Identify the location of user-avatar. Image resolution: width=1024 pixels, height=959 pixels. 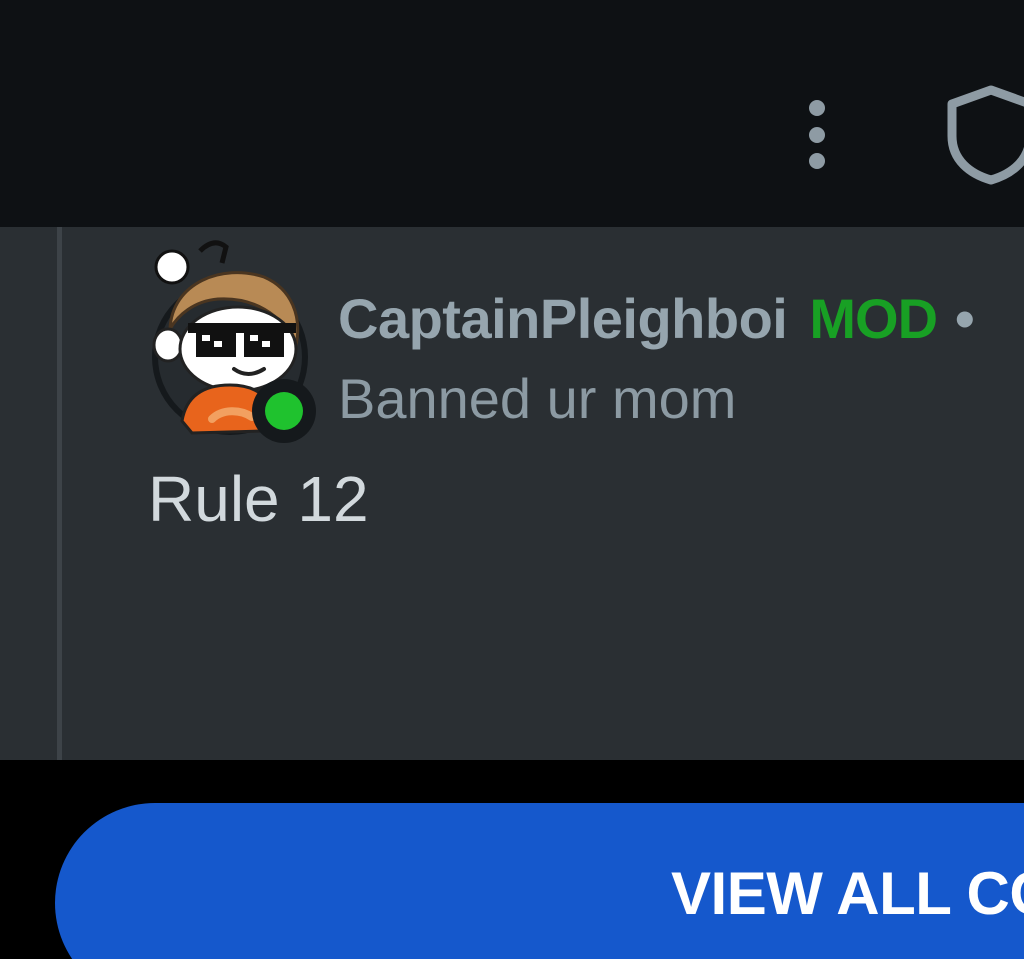
(231, 339).